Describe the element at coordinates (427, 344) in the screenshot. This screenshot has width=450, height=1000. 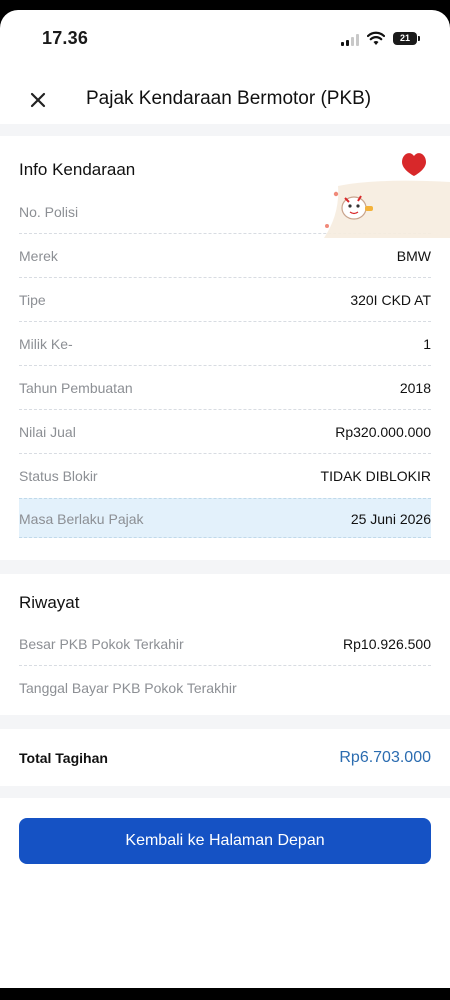
I see `row-value: 1` at that location.